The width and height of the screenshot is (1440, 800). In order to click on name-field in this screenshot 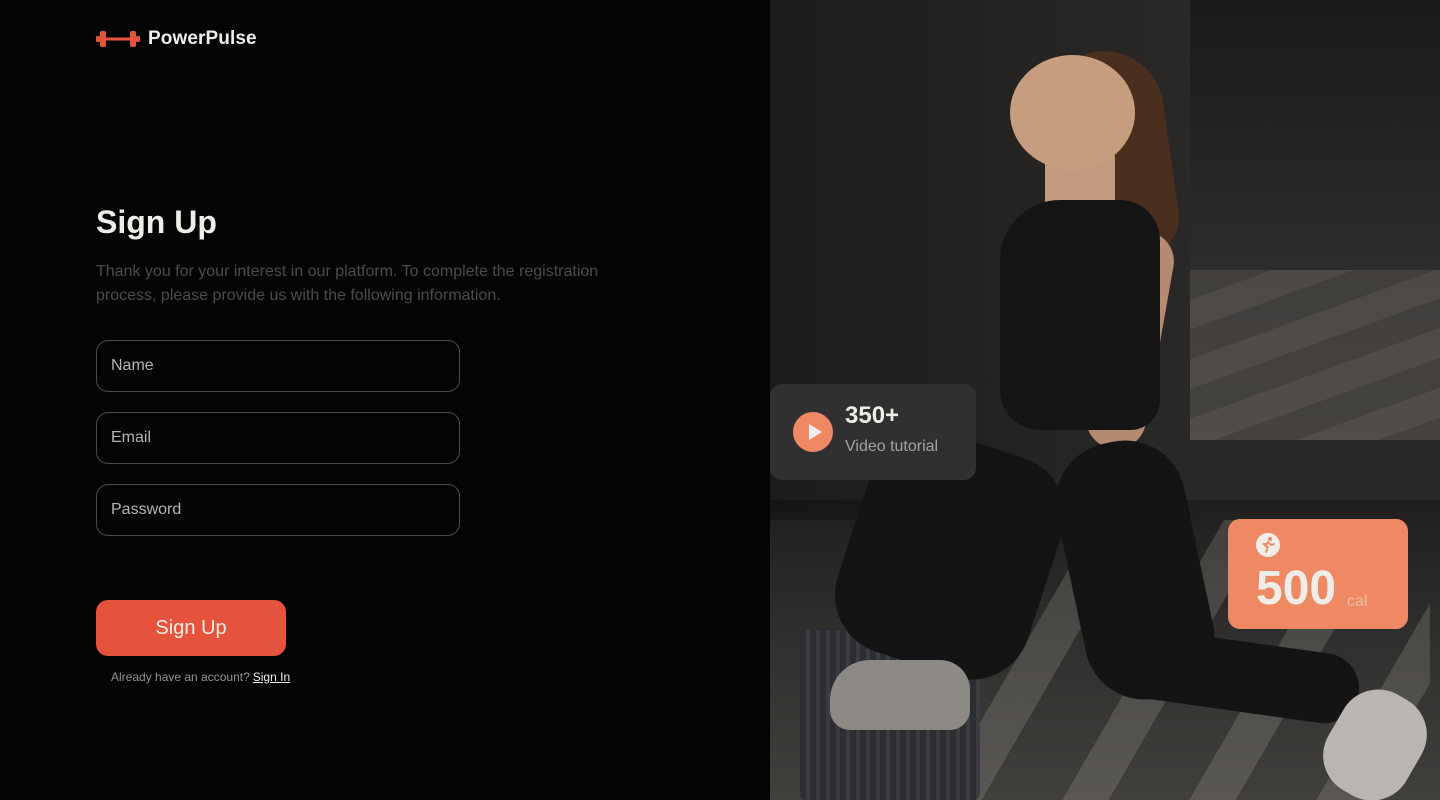, I will do `click(278, 366)`.